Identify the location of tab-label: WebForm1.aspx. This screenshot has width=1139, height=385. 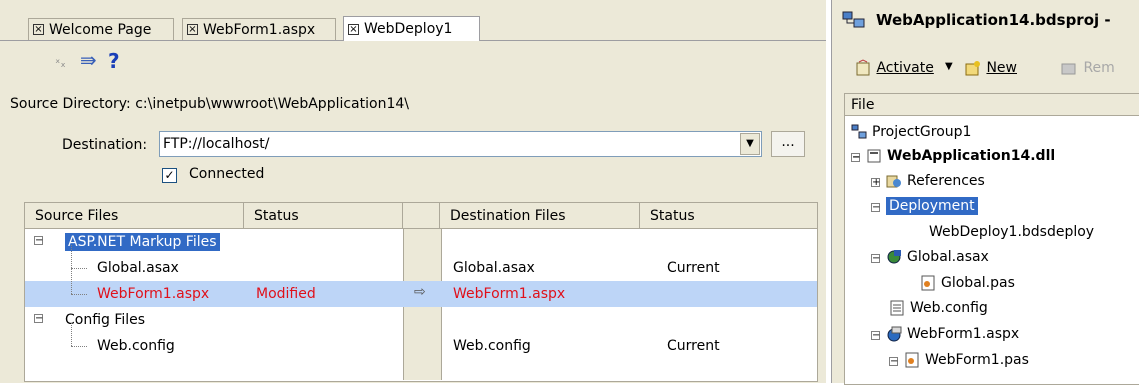
(259, 29).